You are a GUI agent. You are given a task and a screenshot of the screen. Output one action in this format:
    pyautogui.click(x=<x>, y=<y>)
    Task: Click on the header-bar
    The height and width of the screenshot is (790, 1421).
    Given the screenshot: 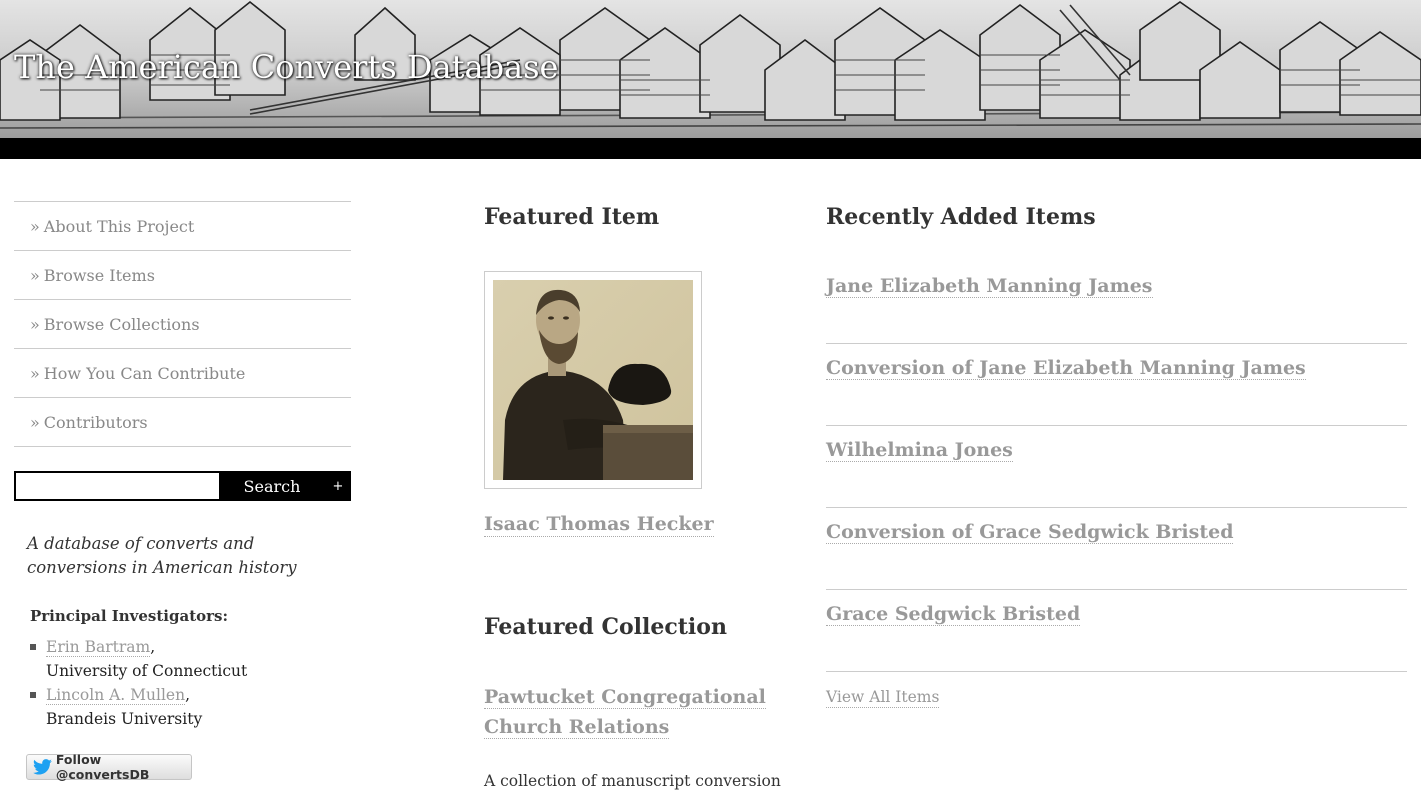 What is the action you would take?
    pyautogui.click(x=710, y=148)
    